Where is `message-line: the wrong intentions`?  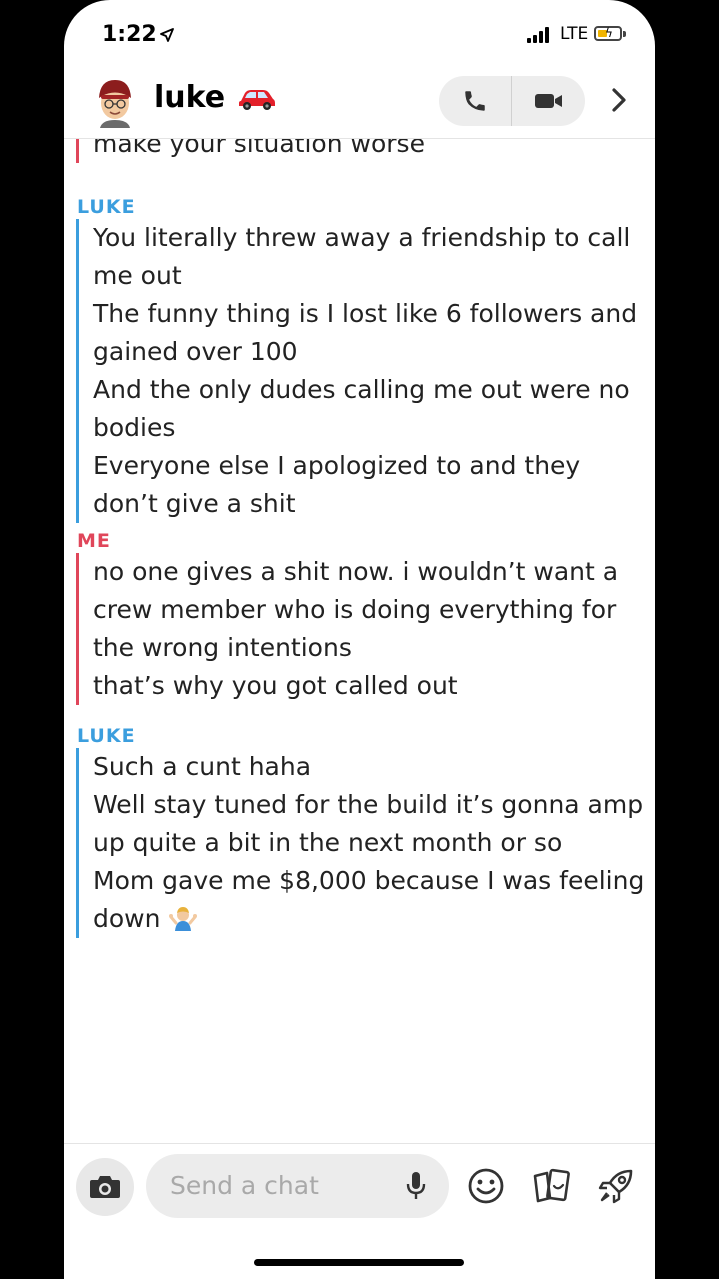 message-line: the wrong intentions is located at coordinates (222, 647).